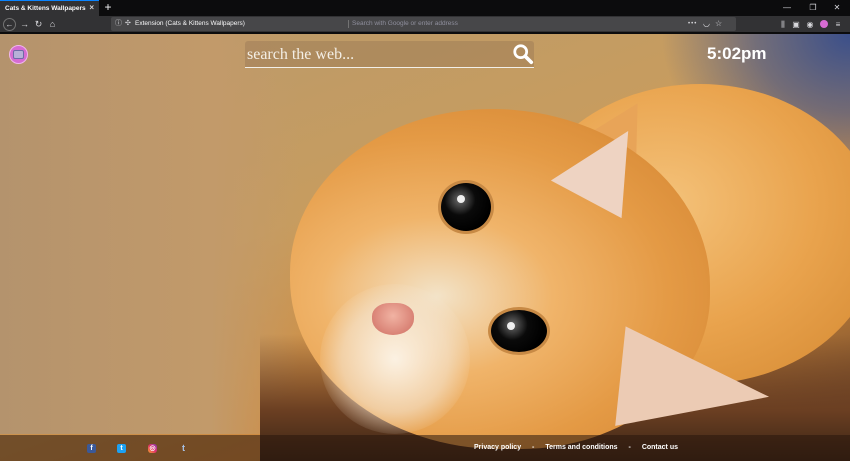 The image size is (850, 461). I want to click on back-button: ←, so click(9, 24).